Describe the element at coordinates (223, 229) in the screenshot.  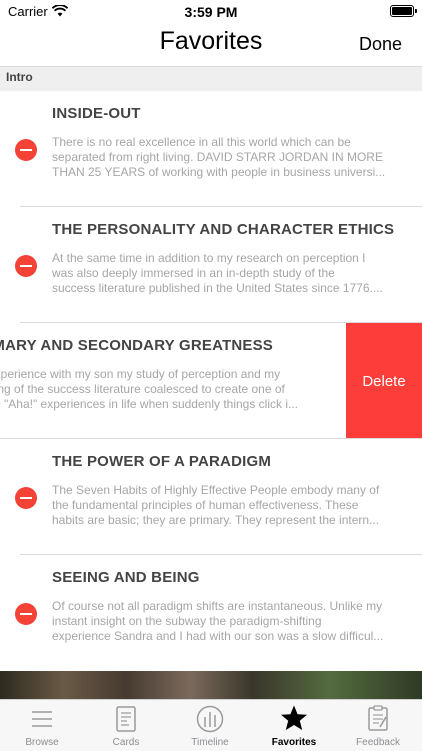
I see `list-item-title: THE PERSONALITY AND CHARACTER ETHICS` at that location.